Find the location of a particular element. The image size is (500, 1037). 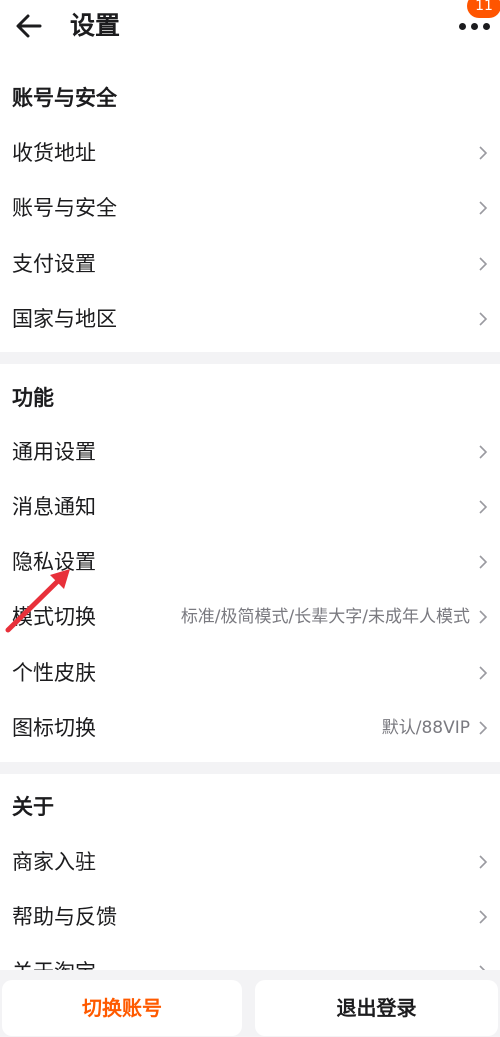

back-button is located at coordinates (30, 26).